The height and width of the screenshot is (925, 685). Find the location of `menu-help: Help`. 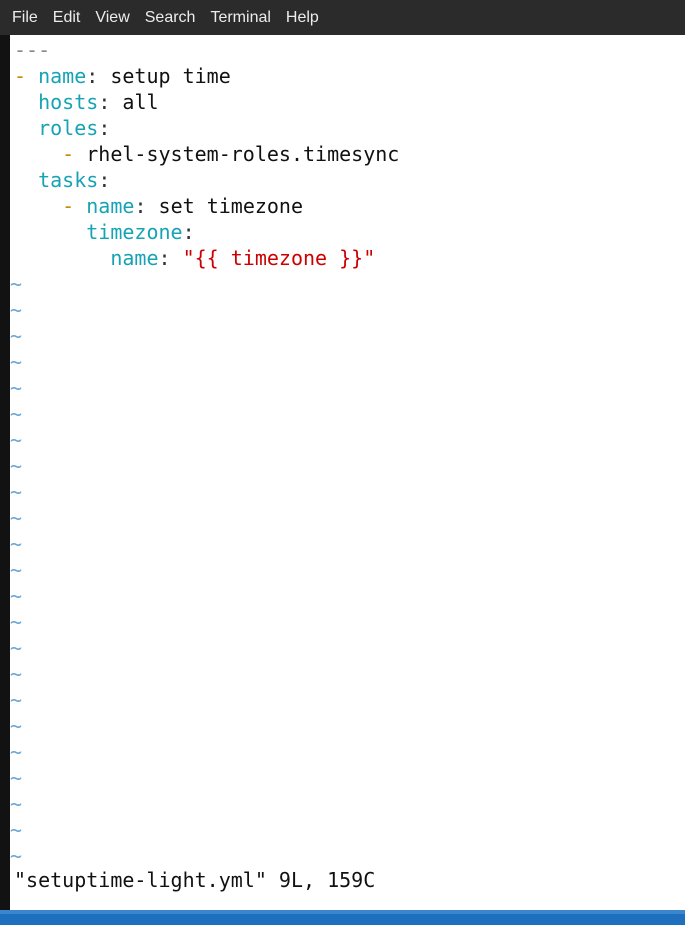

menu-help: Help is located at coordinates (302, 18).